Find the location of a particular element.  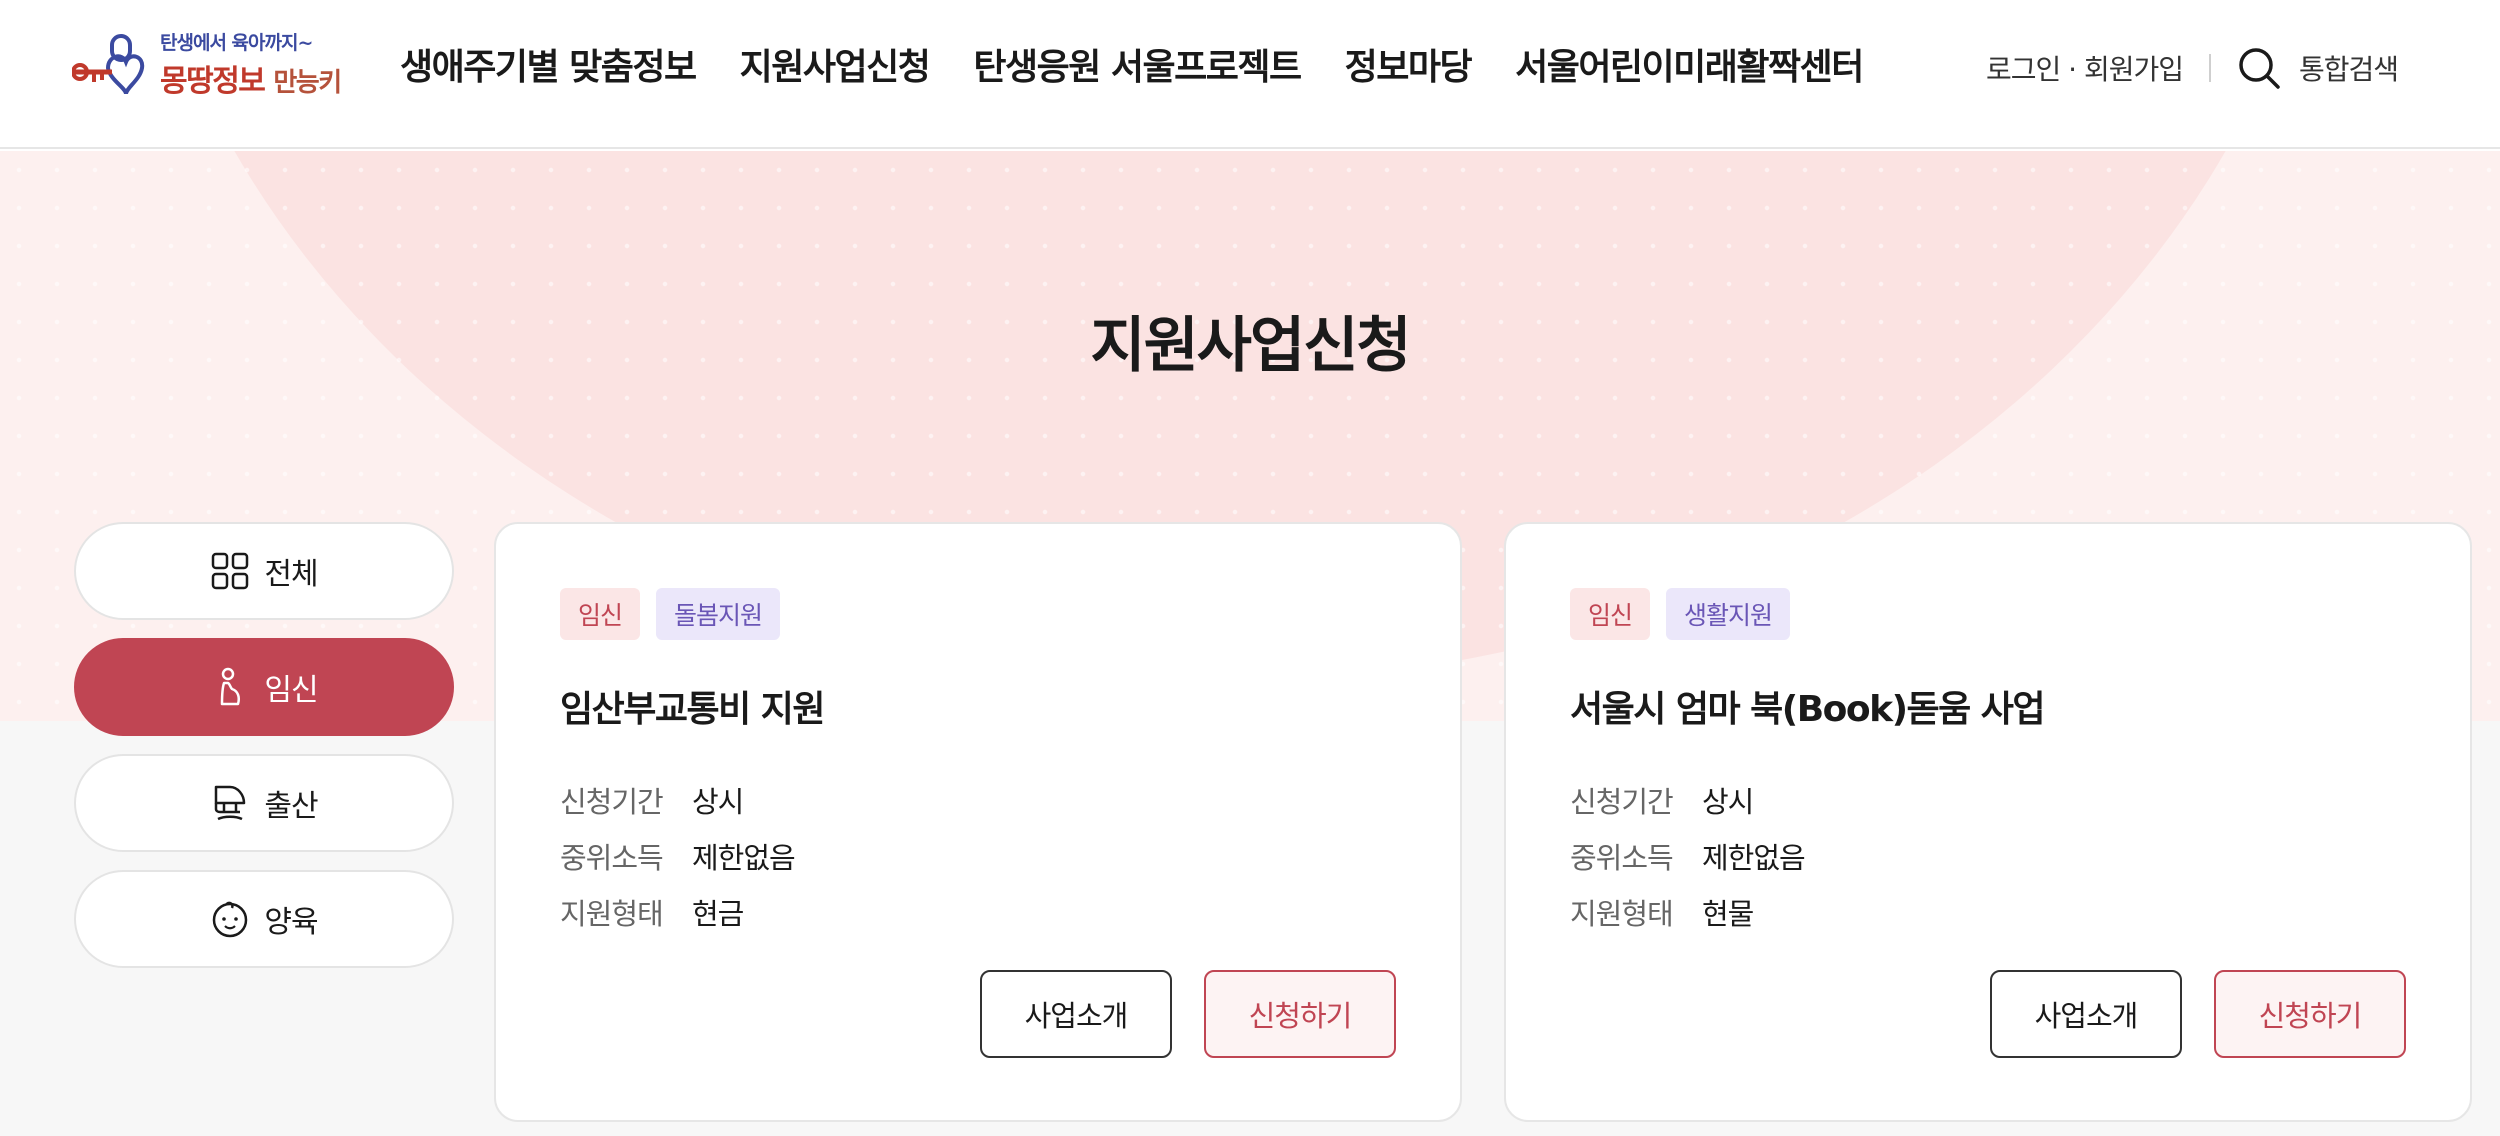

search-icon is located at coordinates (2259, 68).